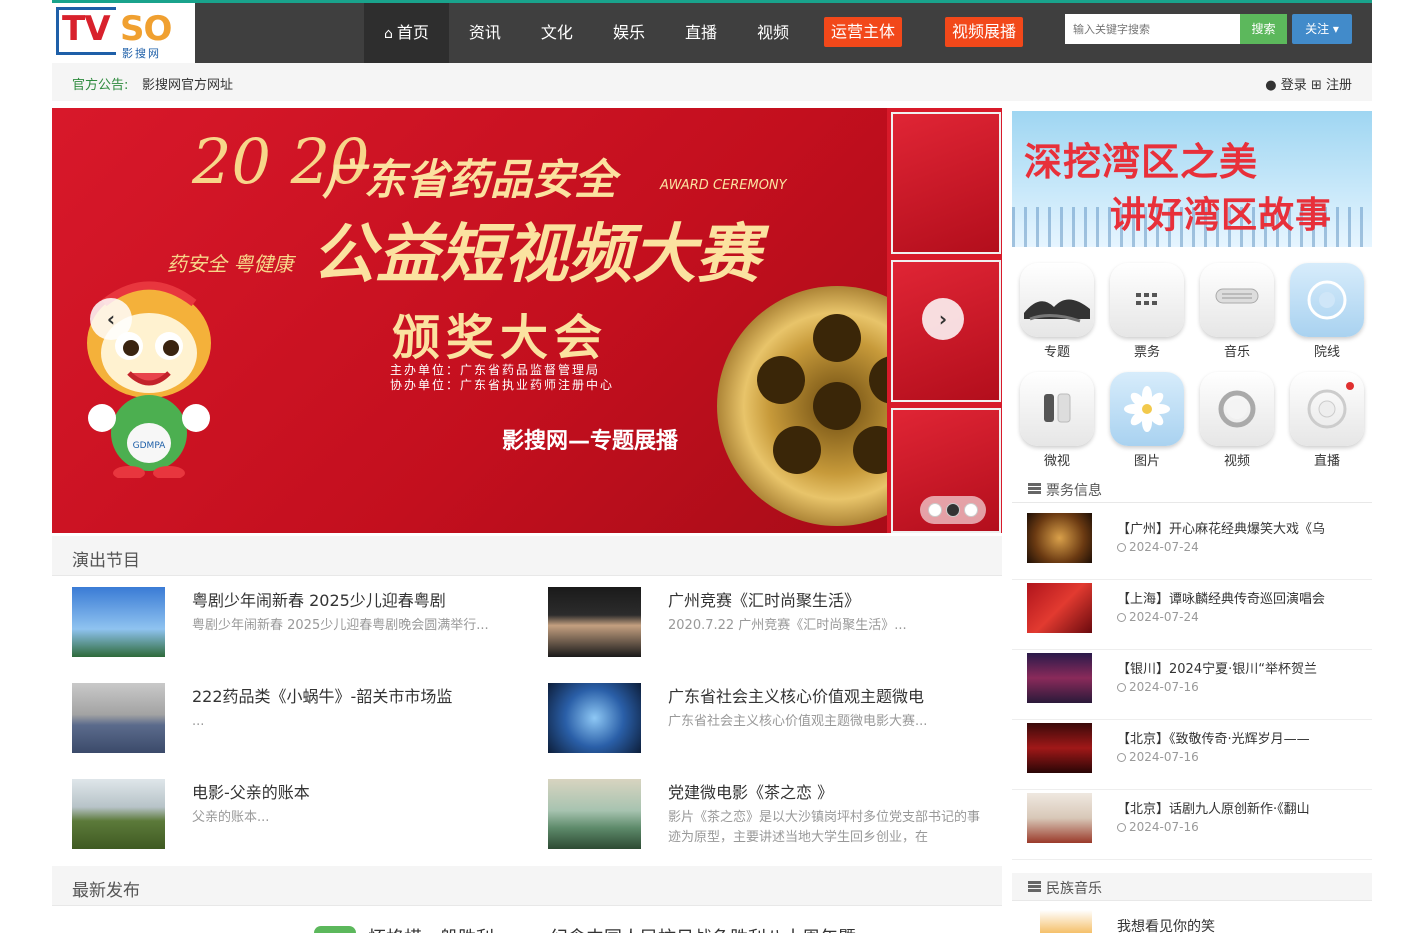  I want to click on ticket-title: 【上海】谭咏麟经典传奇巡回演唱会, so click(1237, 597).